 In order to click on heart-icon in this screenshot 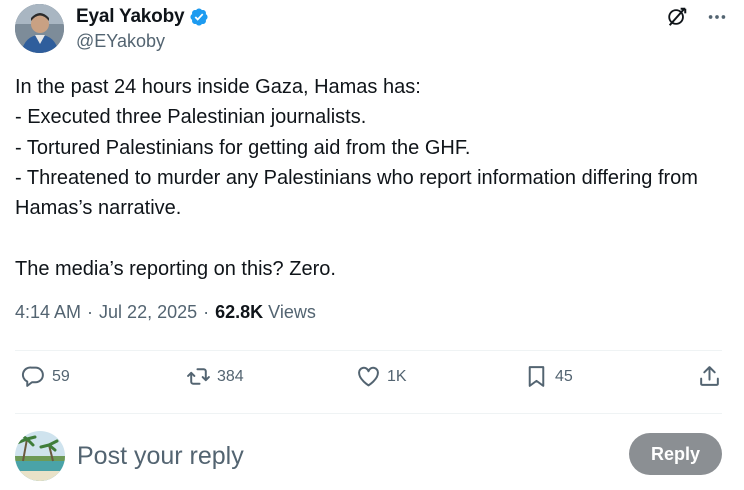, I will do `click(368, 376)`.